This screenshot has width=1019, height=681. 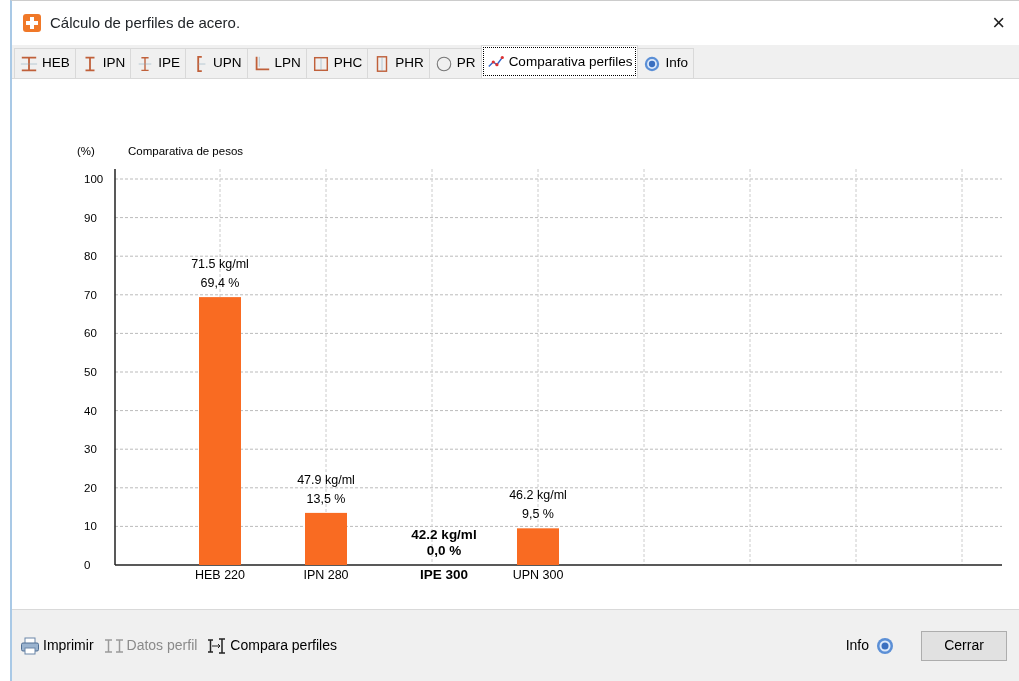 I want to click on axis-tick-label: 10, so click(x=90, y=526).